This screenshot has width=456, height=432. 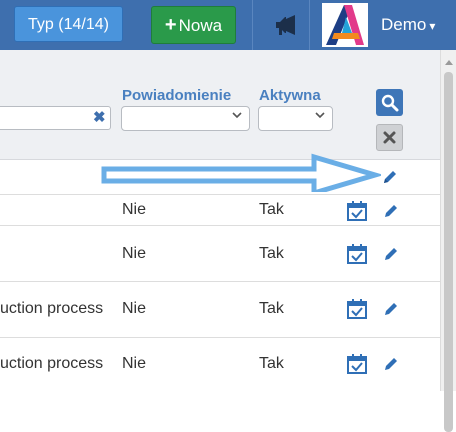 I want to click on new-item-label: Nowa, so click(x=200, y=25).